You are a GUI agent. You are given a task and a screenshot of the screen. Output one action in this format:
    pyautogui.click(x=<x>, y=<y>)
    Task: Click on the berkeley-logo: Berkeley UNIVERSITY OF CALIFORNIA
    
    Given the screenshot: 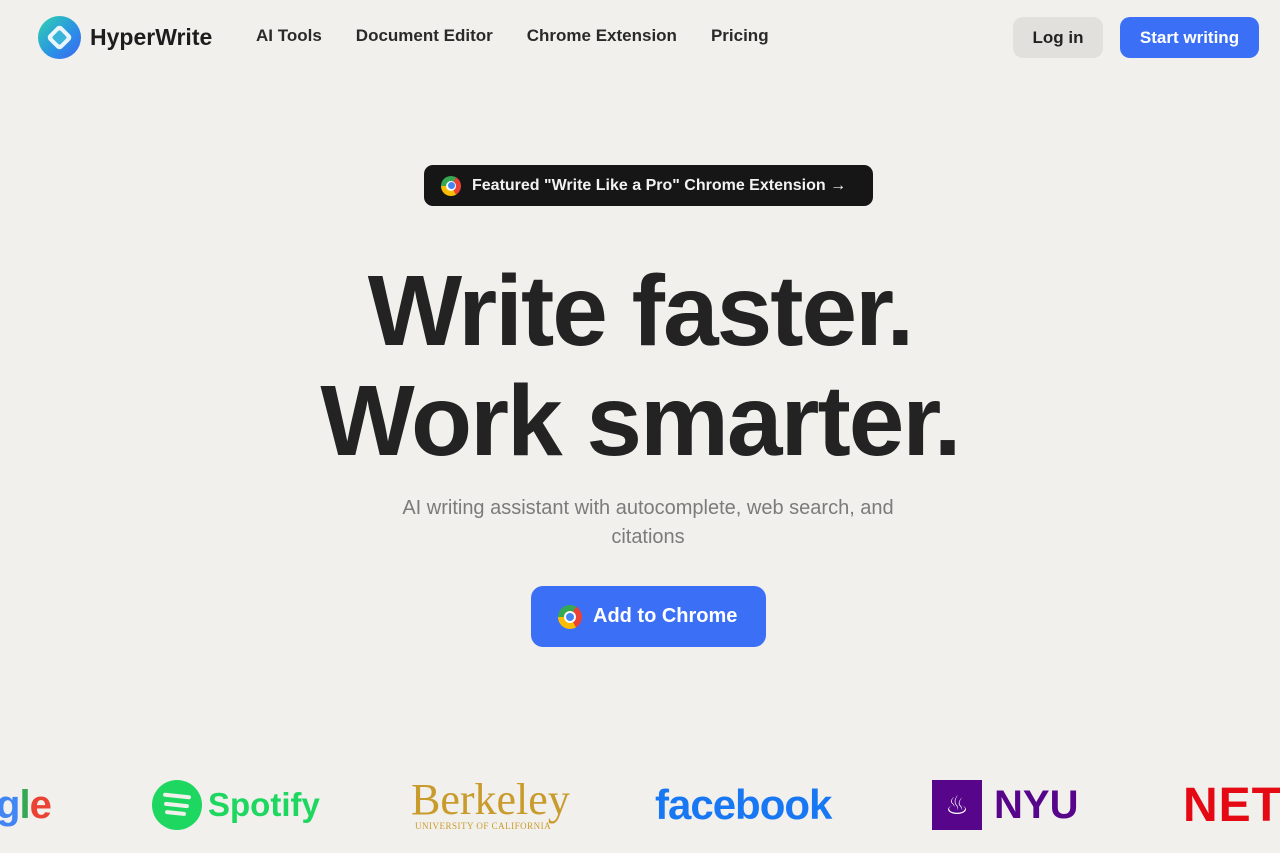 What is the action you would take?
    pyautogui.click(x=490, y=805)
    